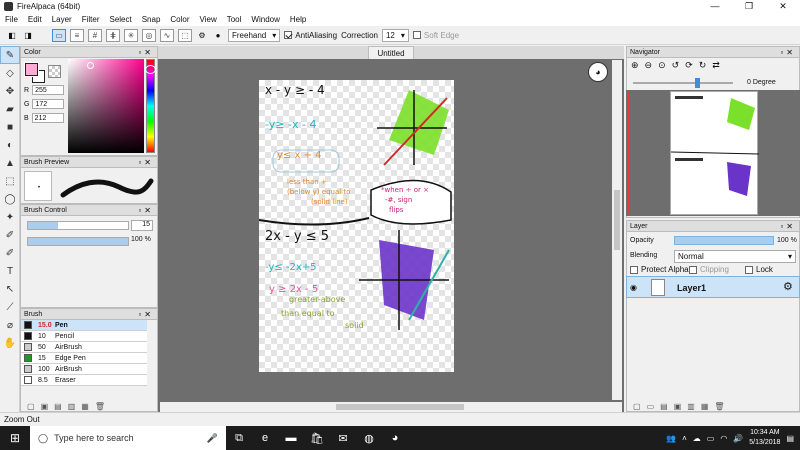  Describe the element at coordinates (10, 217) in the screenshot. I see `magic-wand-icon: ✦` at that location.